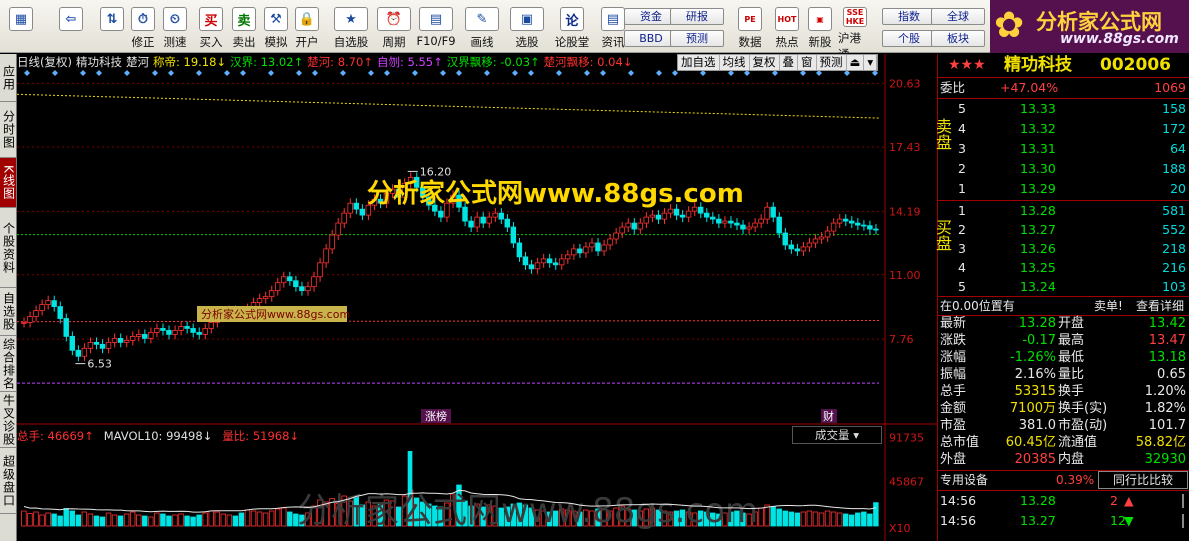  Describe the element at coordinates (1039, 340) in the screenshot. I see `stat-value: -0.17` at that location.